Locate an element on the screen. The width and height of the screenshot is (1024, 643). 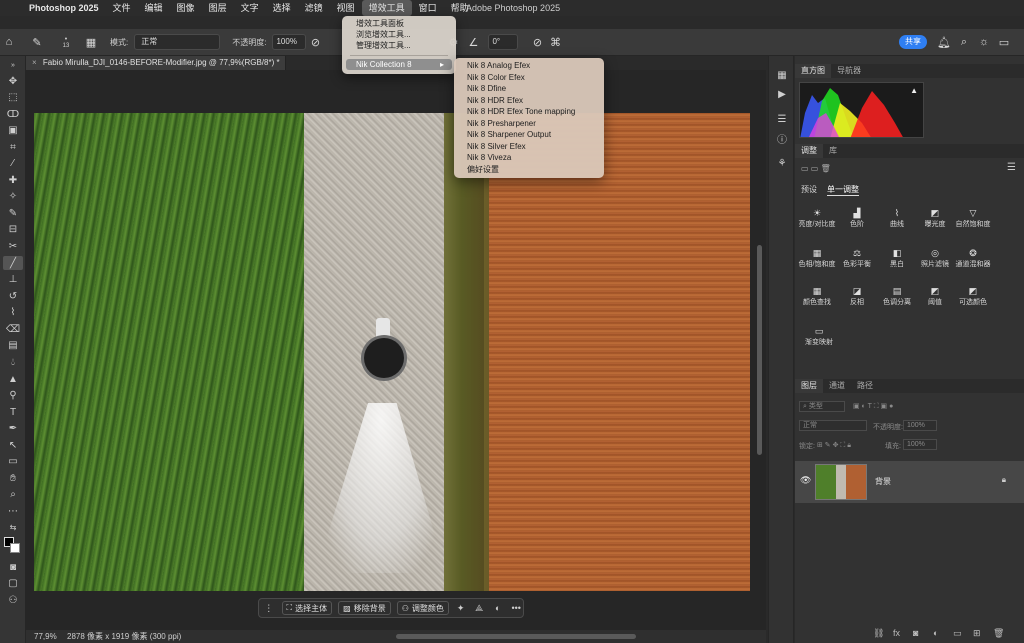
menu-window: 窗口 is located at coordinates (428, 8).